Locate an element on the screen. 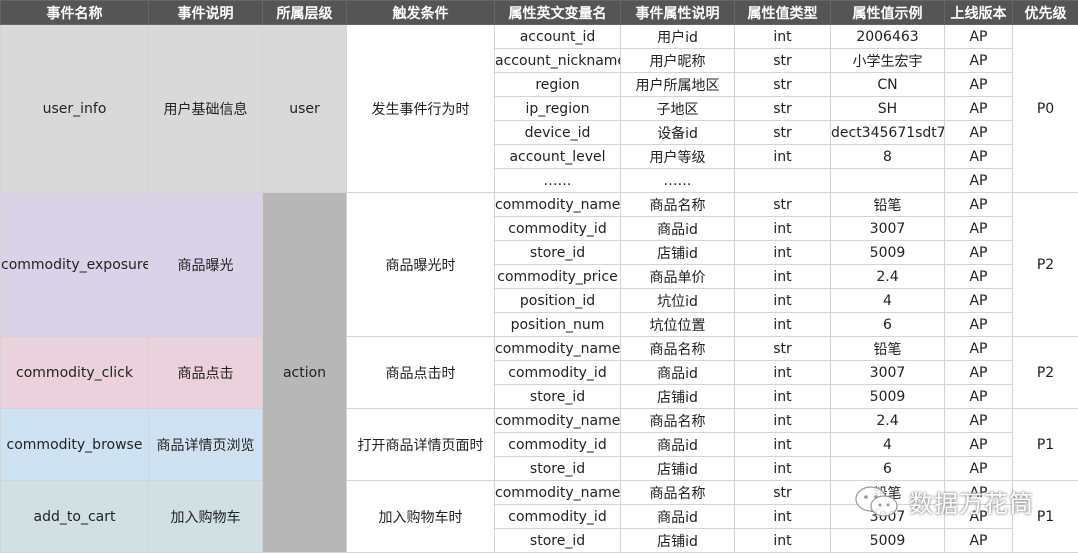 The image size is (1078, 553). priority: P2 is located at coordinates (1045, 265).